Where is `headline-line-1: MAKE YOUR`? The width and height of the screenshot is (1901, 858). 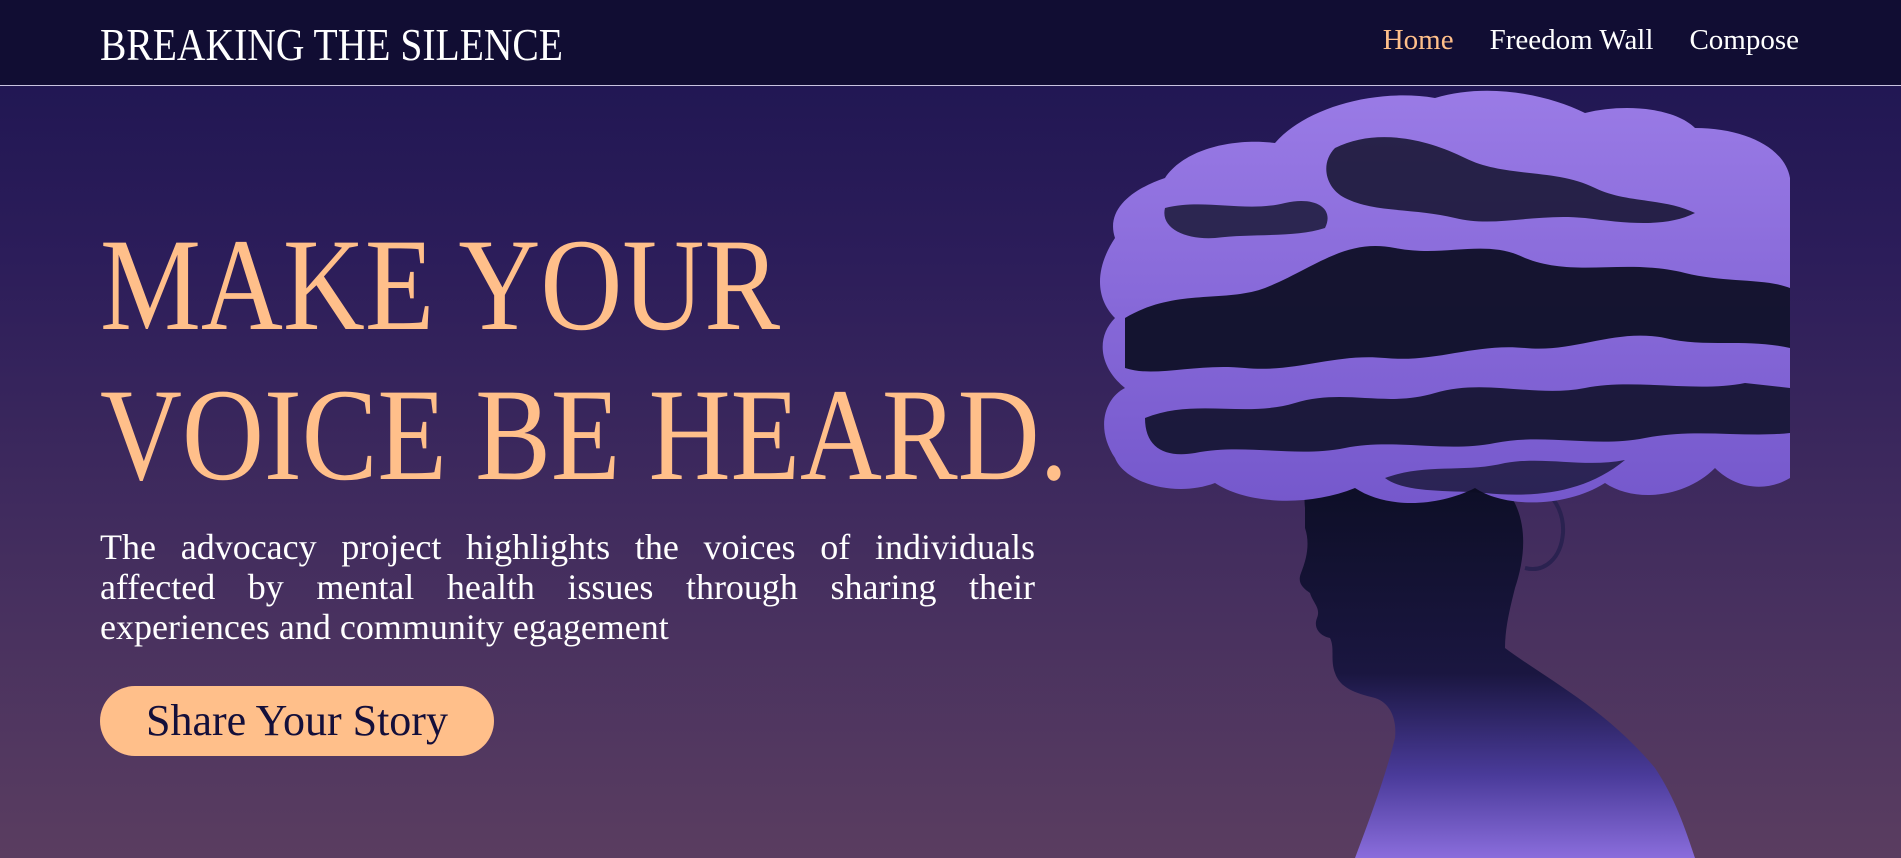 headline-line-1: MAKE YOUR is located at coordinates (440, 284).